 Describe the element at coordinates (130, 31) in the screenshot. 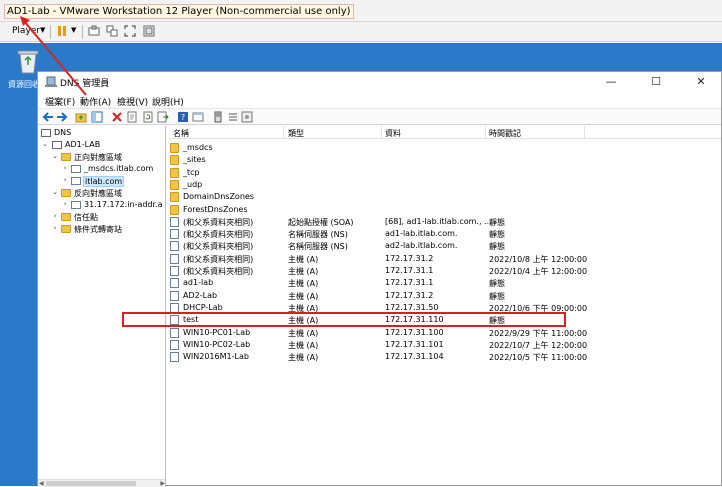

I see `fullscreen-icon` at that location.